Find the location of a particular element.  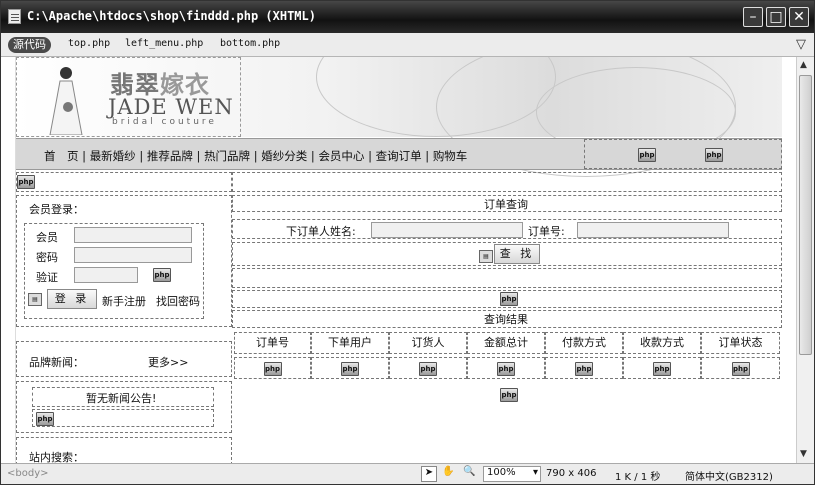

orderer-name-label: 下订单人姓名: is located at coordinates (321, 231).